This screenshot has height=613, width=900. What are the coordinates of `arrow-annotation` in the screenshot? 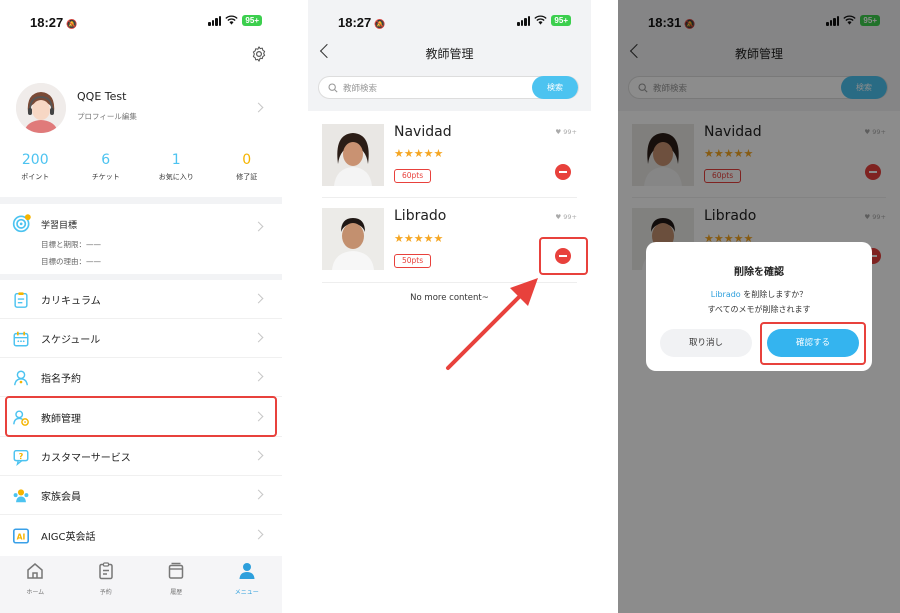 It's located at (492, 324).